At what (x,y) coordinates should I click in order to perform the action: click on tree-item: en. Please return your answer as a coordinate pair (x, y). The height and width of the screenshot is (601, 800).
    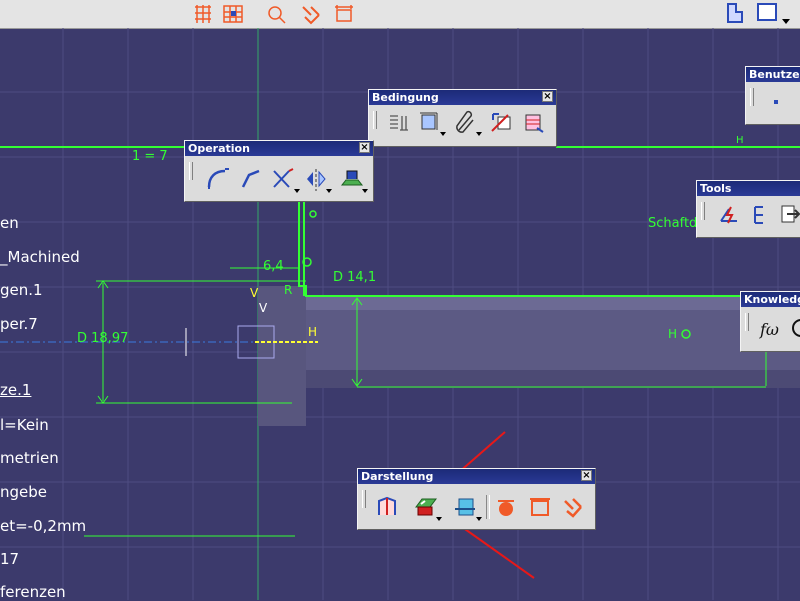
    Looking at the image, I should click on (9, 223).